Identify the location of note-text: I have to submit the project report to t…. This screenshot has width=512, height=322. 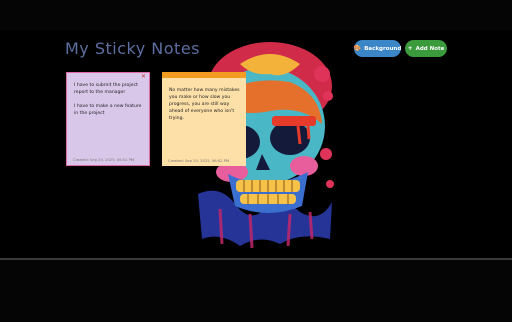
(109, 99).